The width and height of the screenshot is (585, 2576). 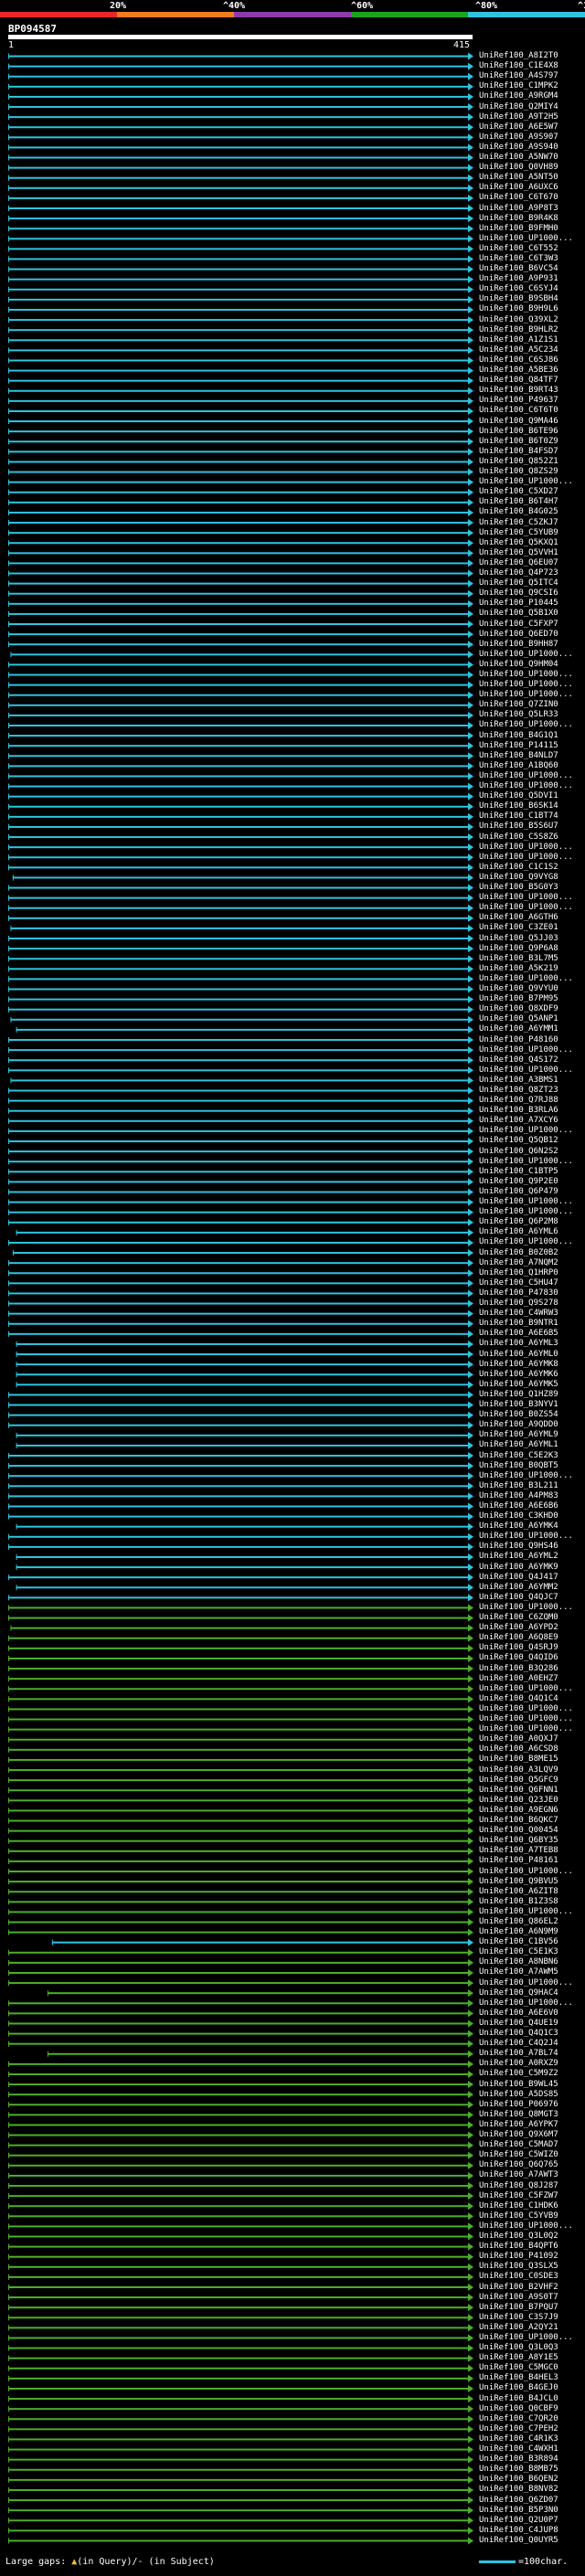 What do you see at coordinates (518, 451) in the screenshot?
I see `hit-label: UniRef100_B4FSD7` at bounding box center [518, 451].